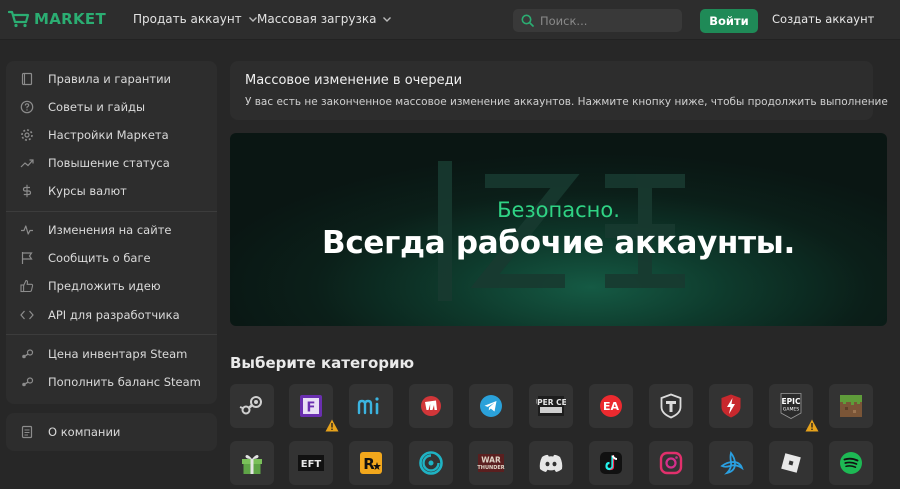 The width and height of the screenshot is (900, 489). Describe the element at coordinates (27, 107) in the screenshot. I see `help-circle-icon` at that location.